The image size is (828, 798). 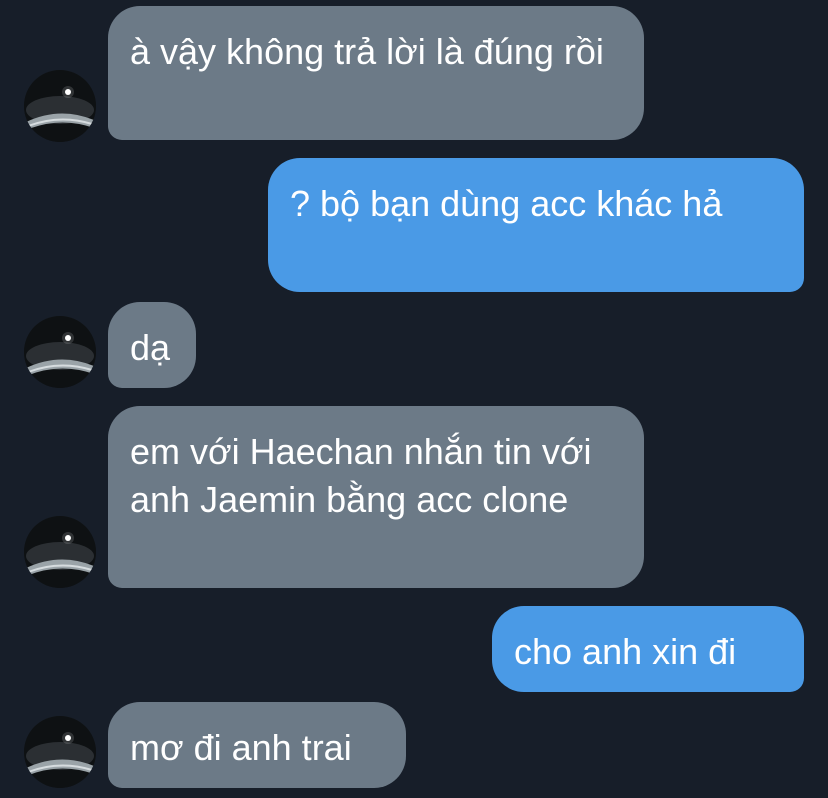 What do you see at coordinates (241, 747) in the screenshot?
I see `message-text: mơ đi anh trai` at bounding box center [241, 747].